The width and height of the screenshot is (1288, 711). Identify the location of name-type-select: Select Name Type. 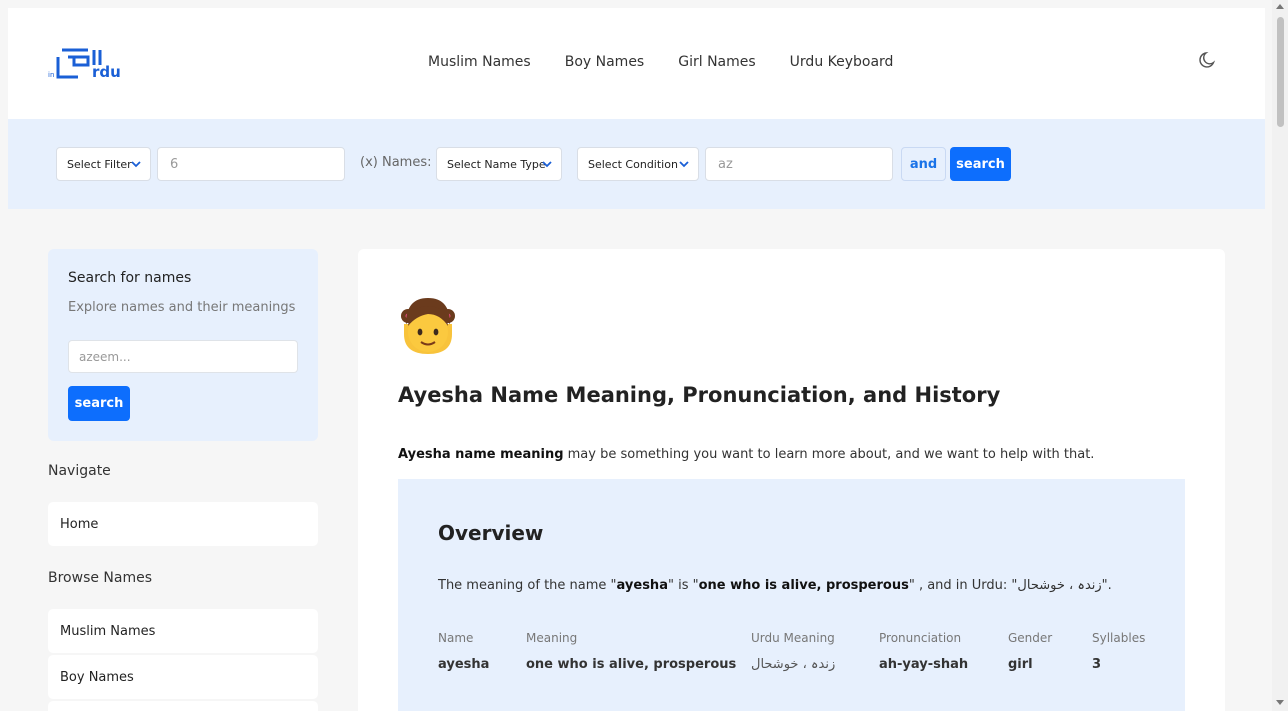
(499, 164).